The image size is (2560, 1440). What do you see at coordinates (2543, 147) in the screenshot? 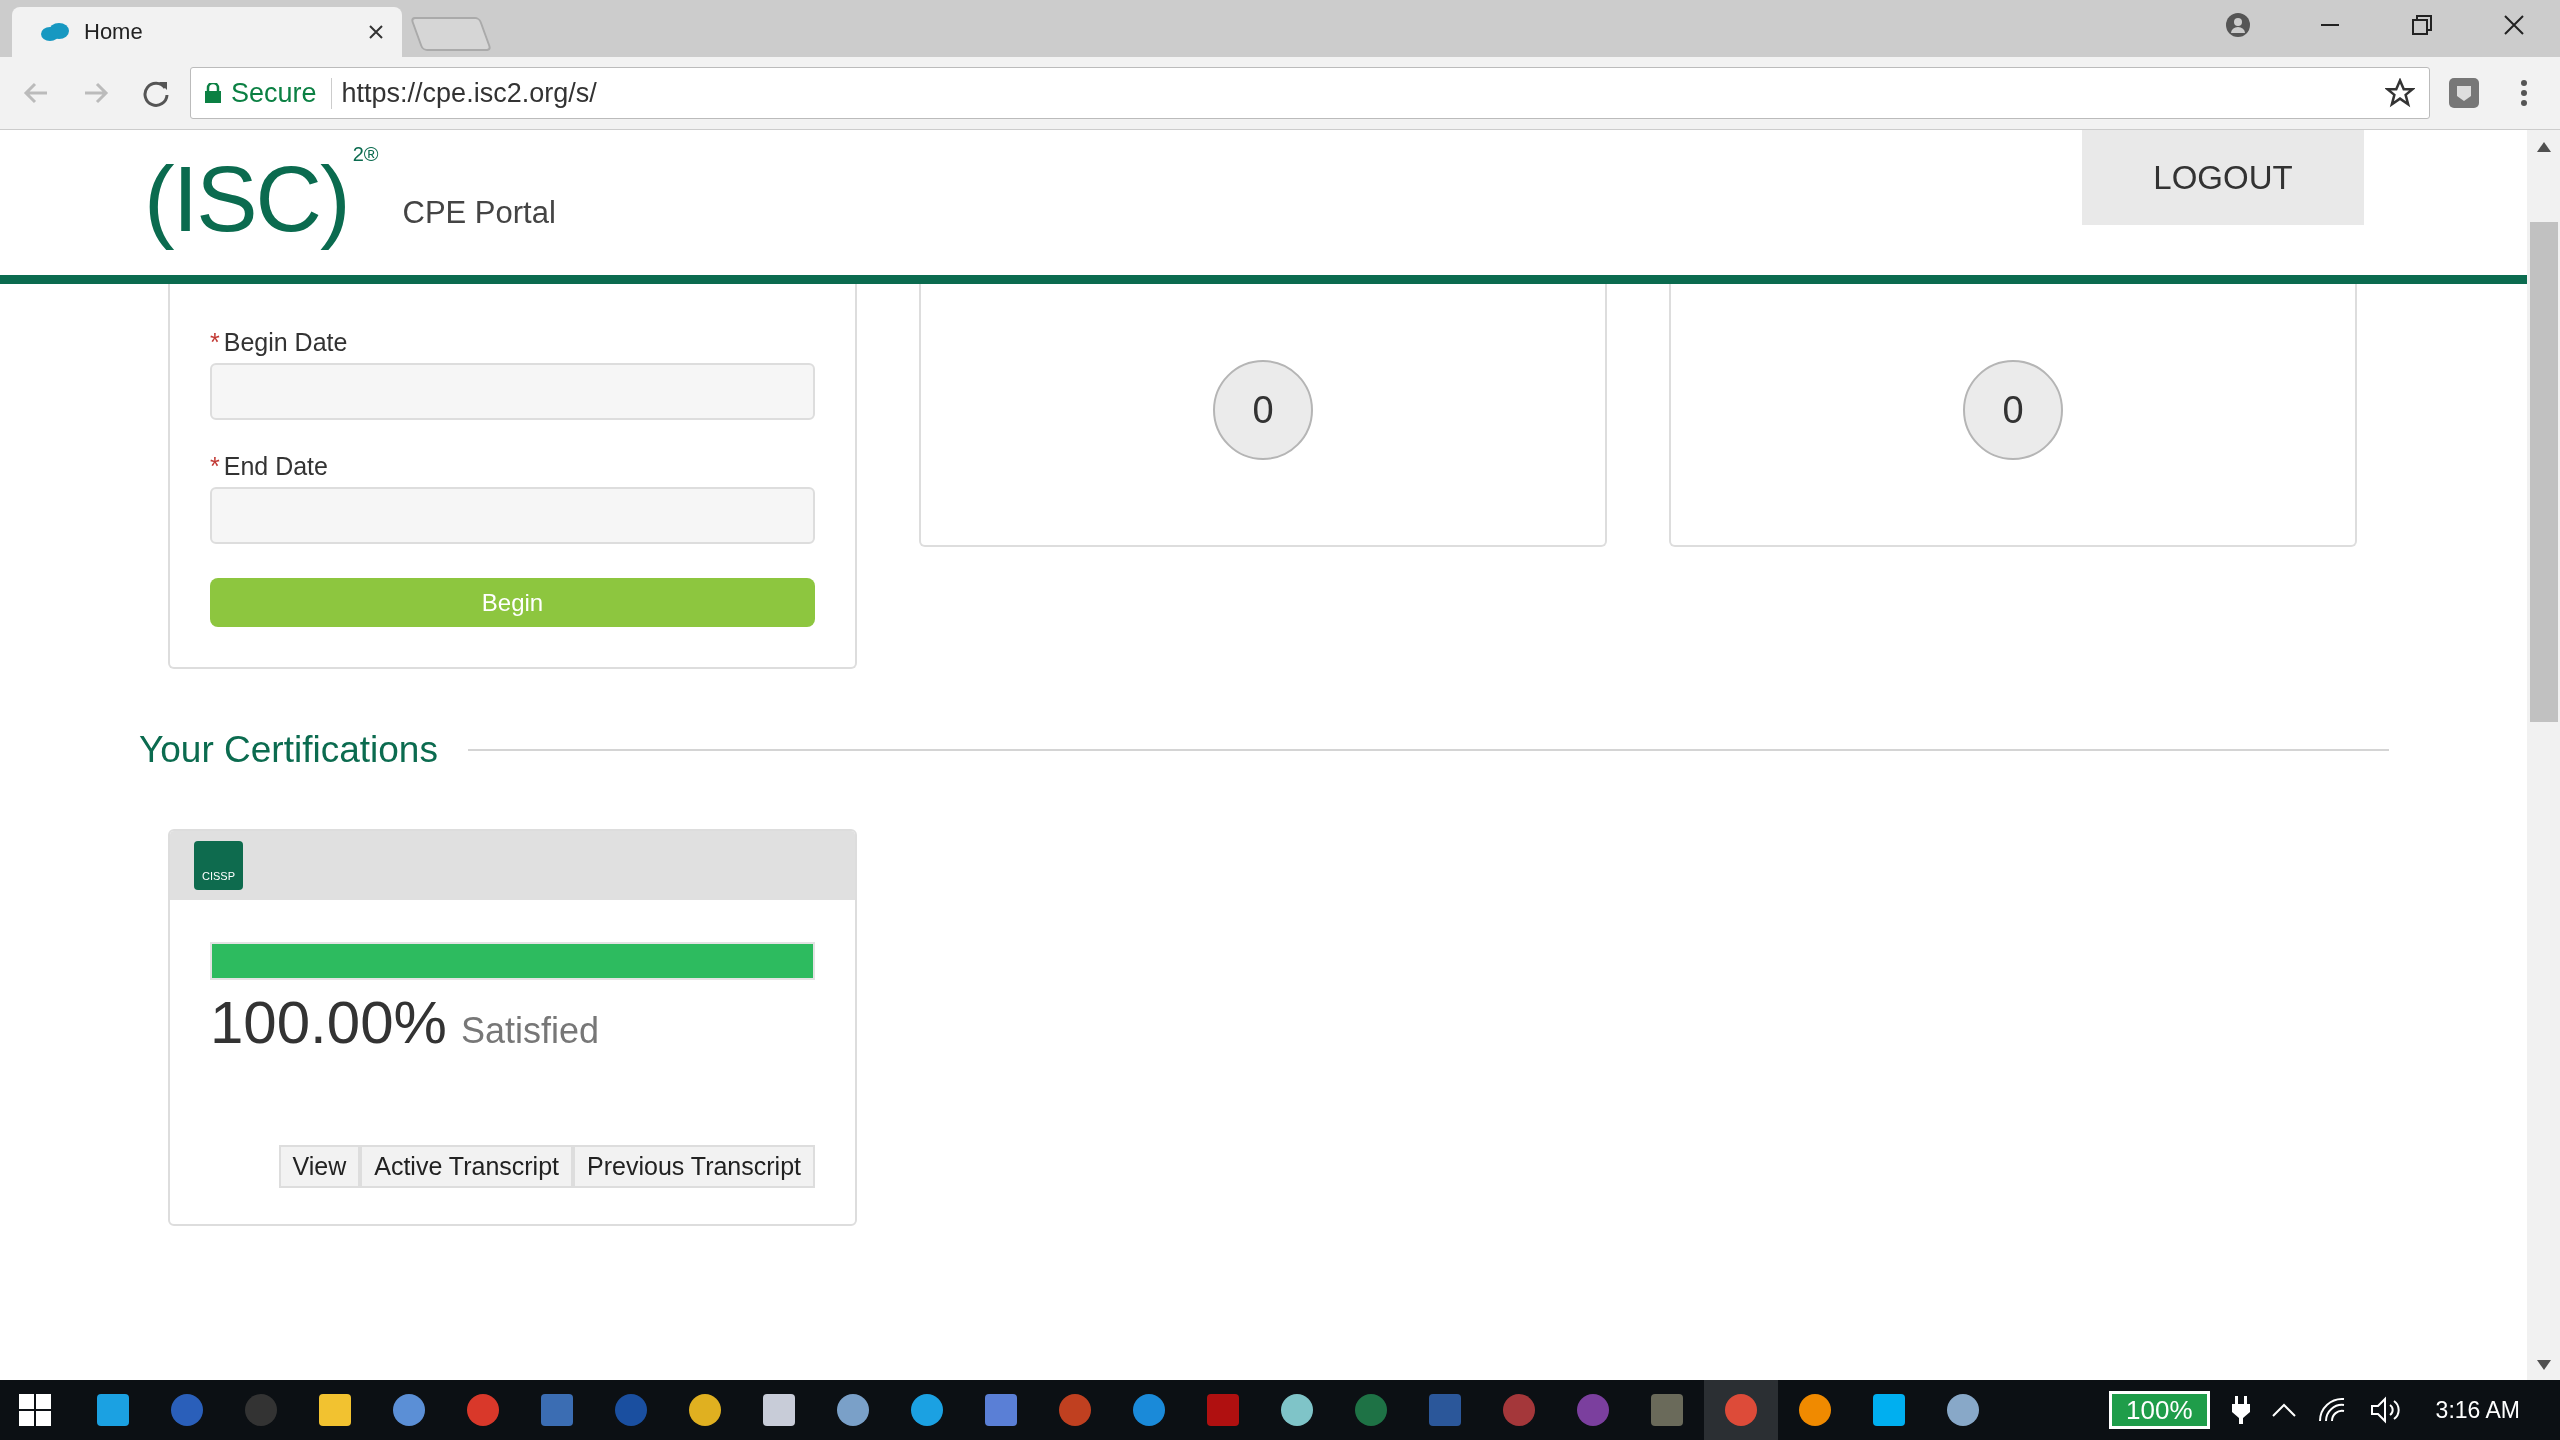
I see `scroll-up-icon` at bounding box center [2543, 147].